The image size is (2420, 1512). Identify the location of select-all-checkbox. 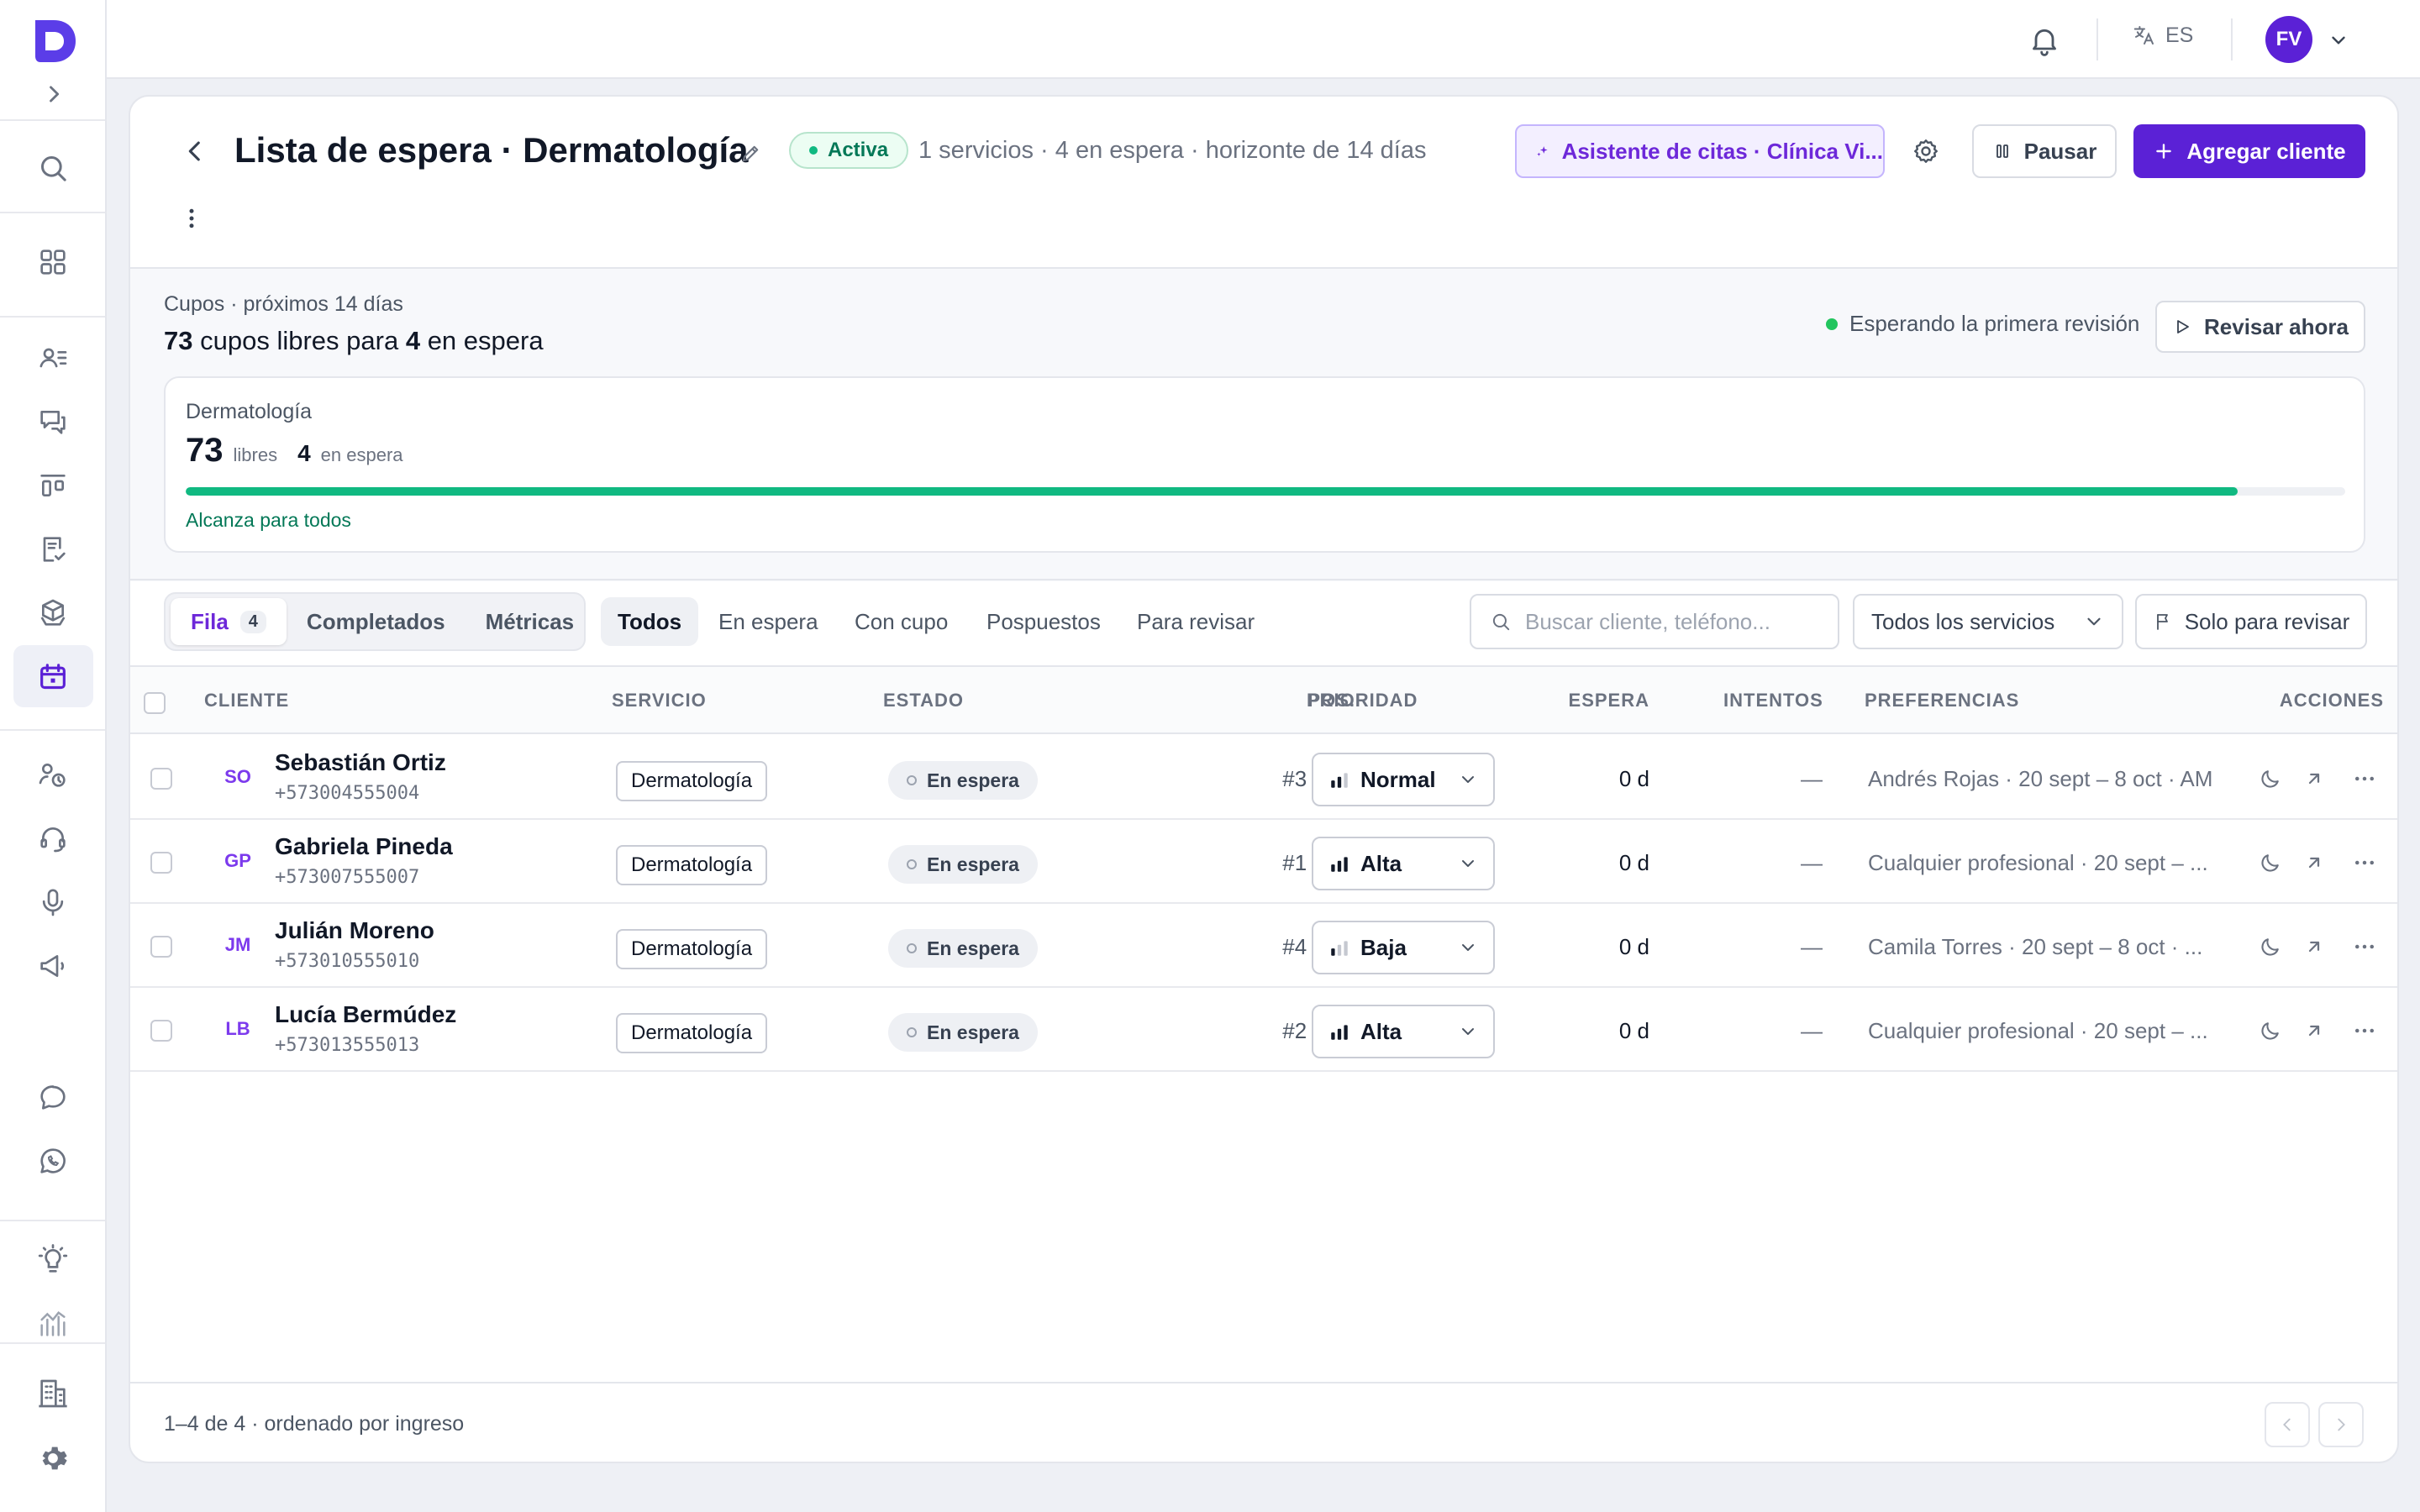
(155, 703).